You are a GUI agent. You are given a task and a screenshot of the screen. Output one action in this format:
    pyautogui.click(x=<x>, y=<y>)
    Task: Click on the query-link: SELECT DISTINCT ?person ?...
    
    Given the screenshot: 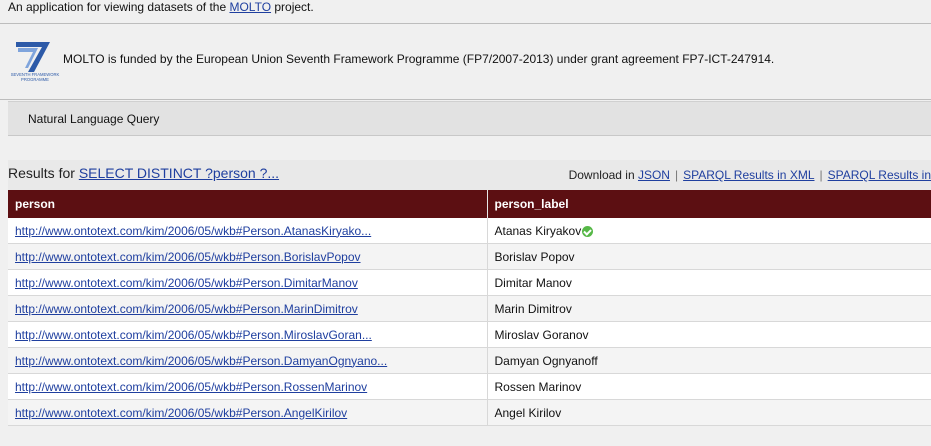 What is the action you would take?
    pyautogui.click(x=179, y=173)
    